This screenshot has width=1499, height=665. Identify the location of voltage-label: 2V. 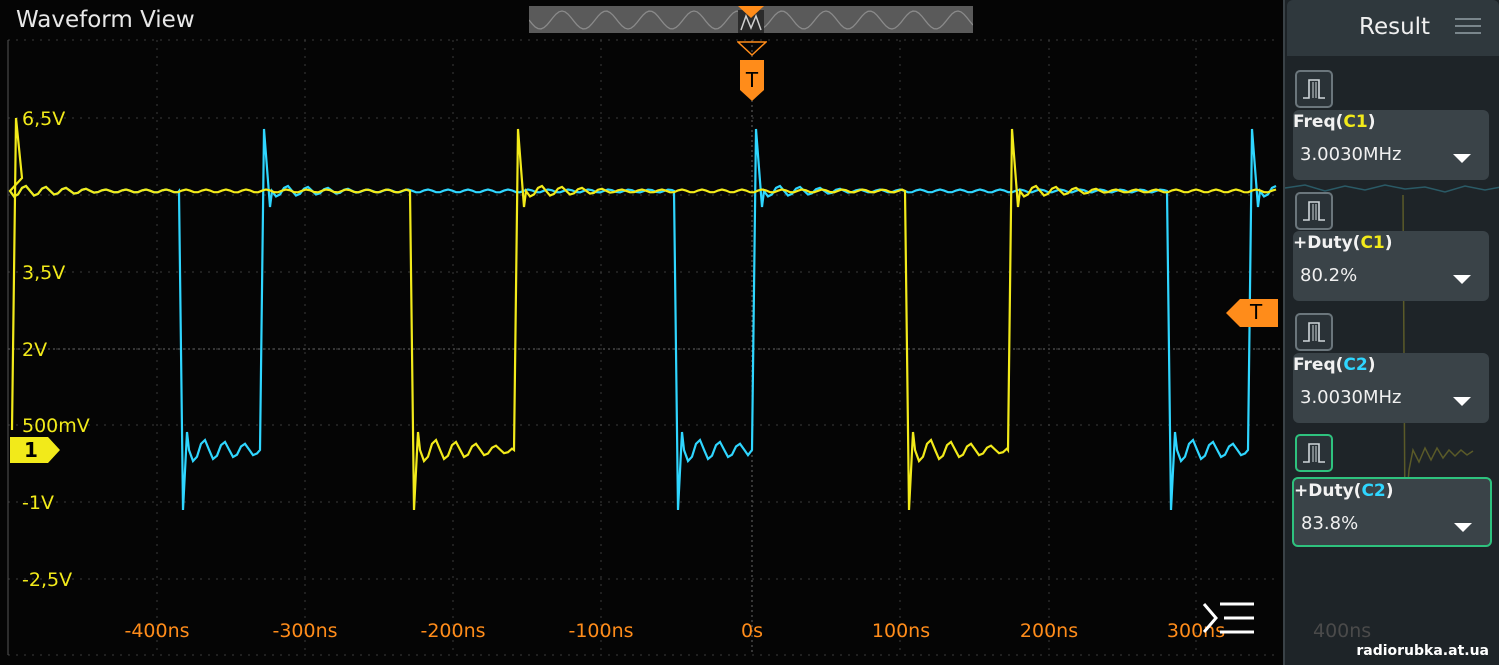
(35, 350).